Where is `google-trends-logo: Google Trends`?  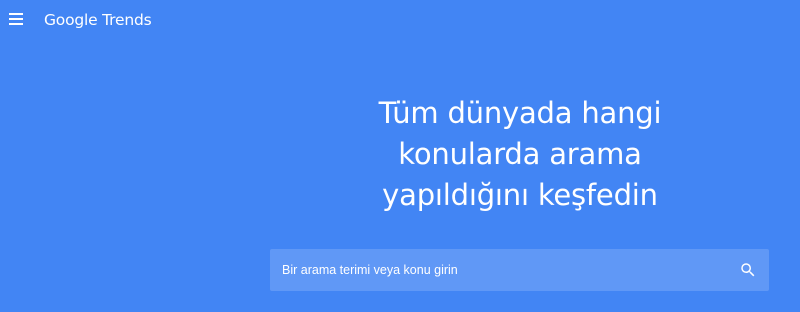 google-trends-logo: Google Trends is located at coordinates (98, 20).